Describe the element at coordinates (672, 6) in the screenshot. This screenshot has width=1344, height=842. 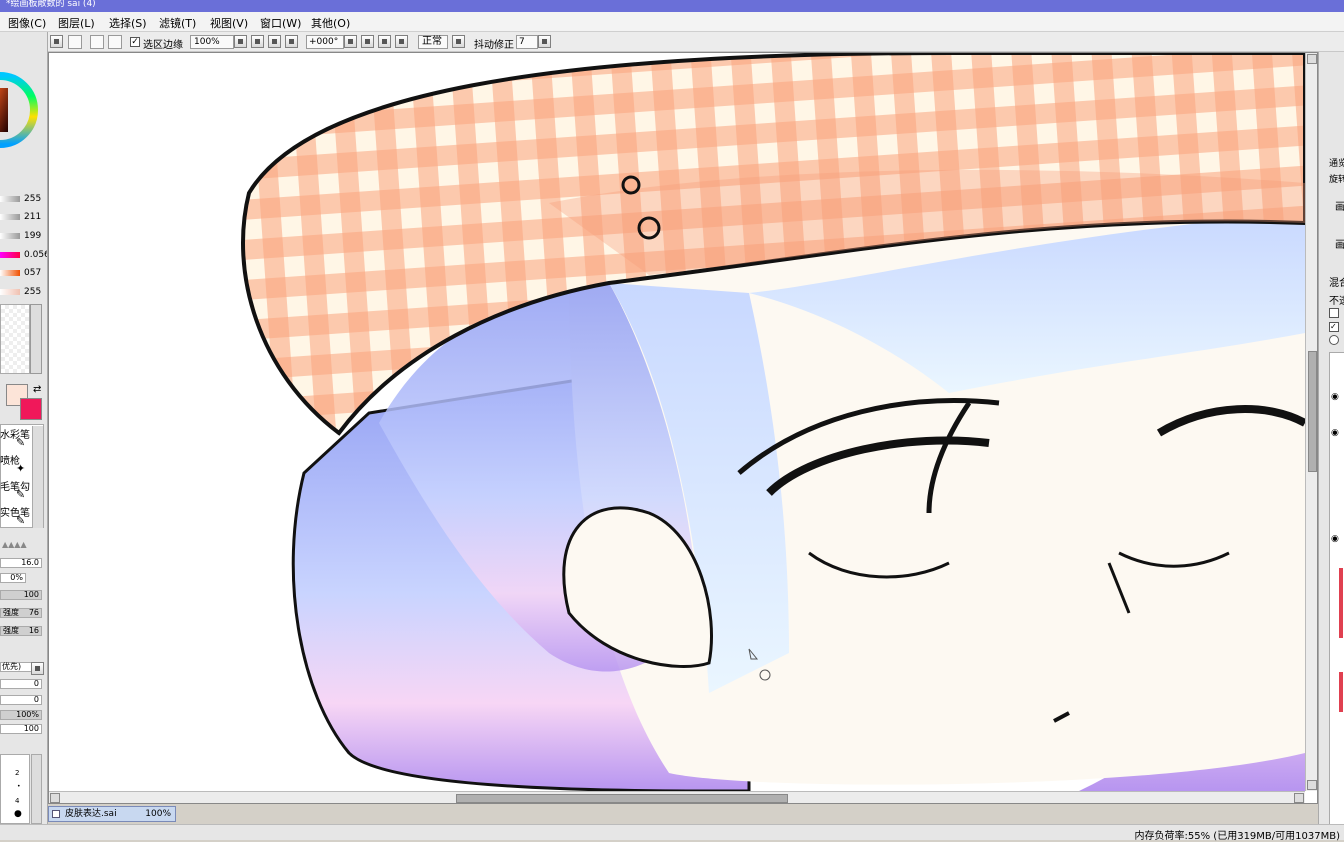
I see `title-bar: *绘画板敞数的 sai (4)` at that location.